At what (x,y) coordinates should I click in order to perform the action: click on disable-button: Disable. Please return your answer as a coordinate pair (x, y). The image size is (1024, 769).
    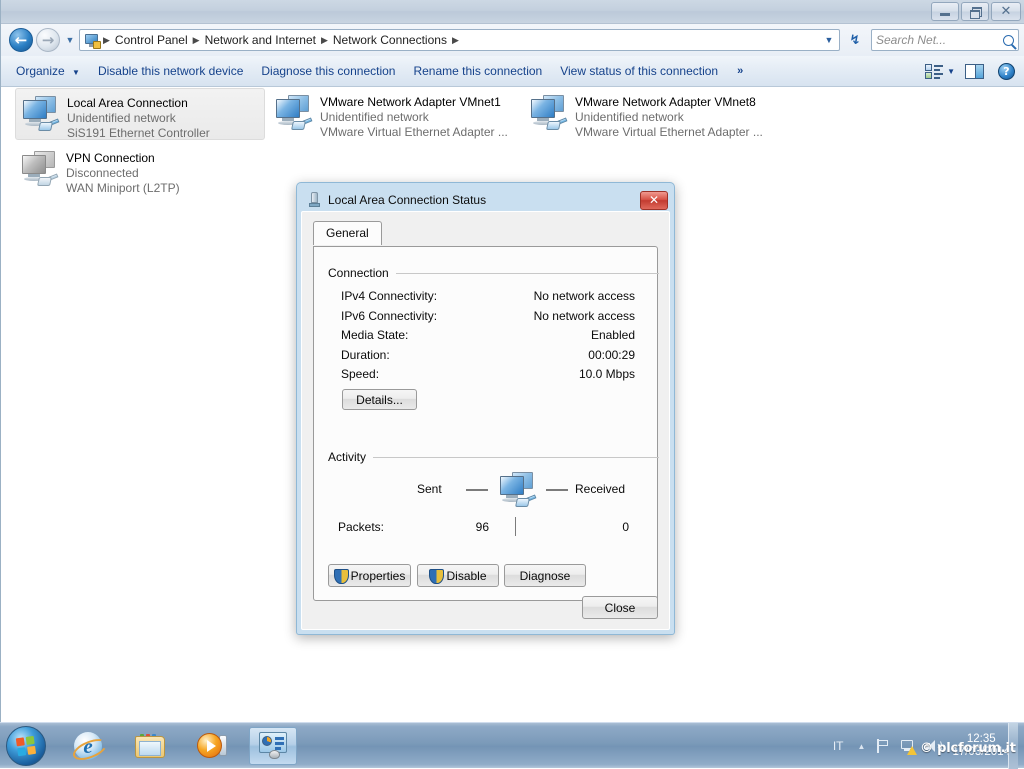
    Looking at the image, I should click on (458, 575).